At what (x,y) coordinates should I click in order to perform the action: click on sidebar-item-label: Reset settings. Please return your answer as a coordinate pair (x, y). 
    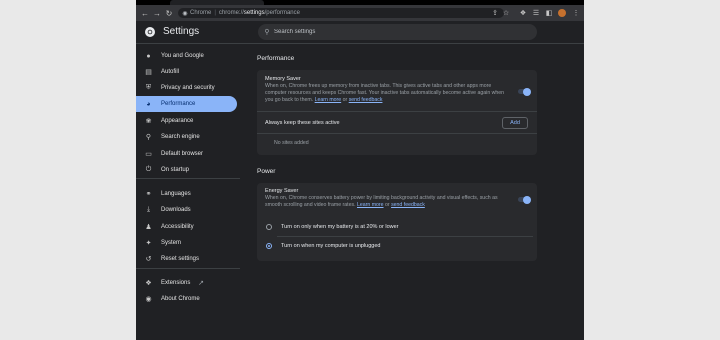
    Looking at the image, I should click on (180, 259).